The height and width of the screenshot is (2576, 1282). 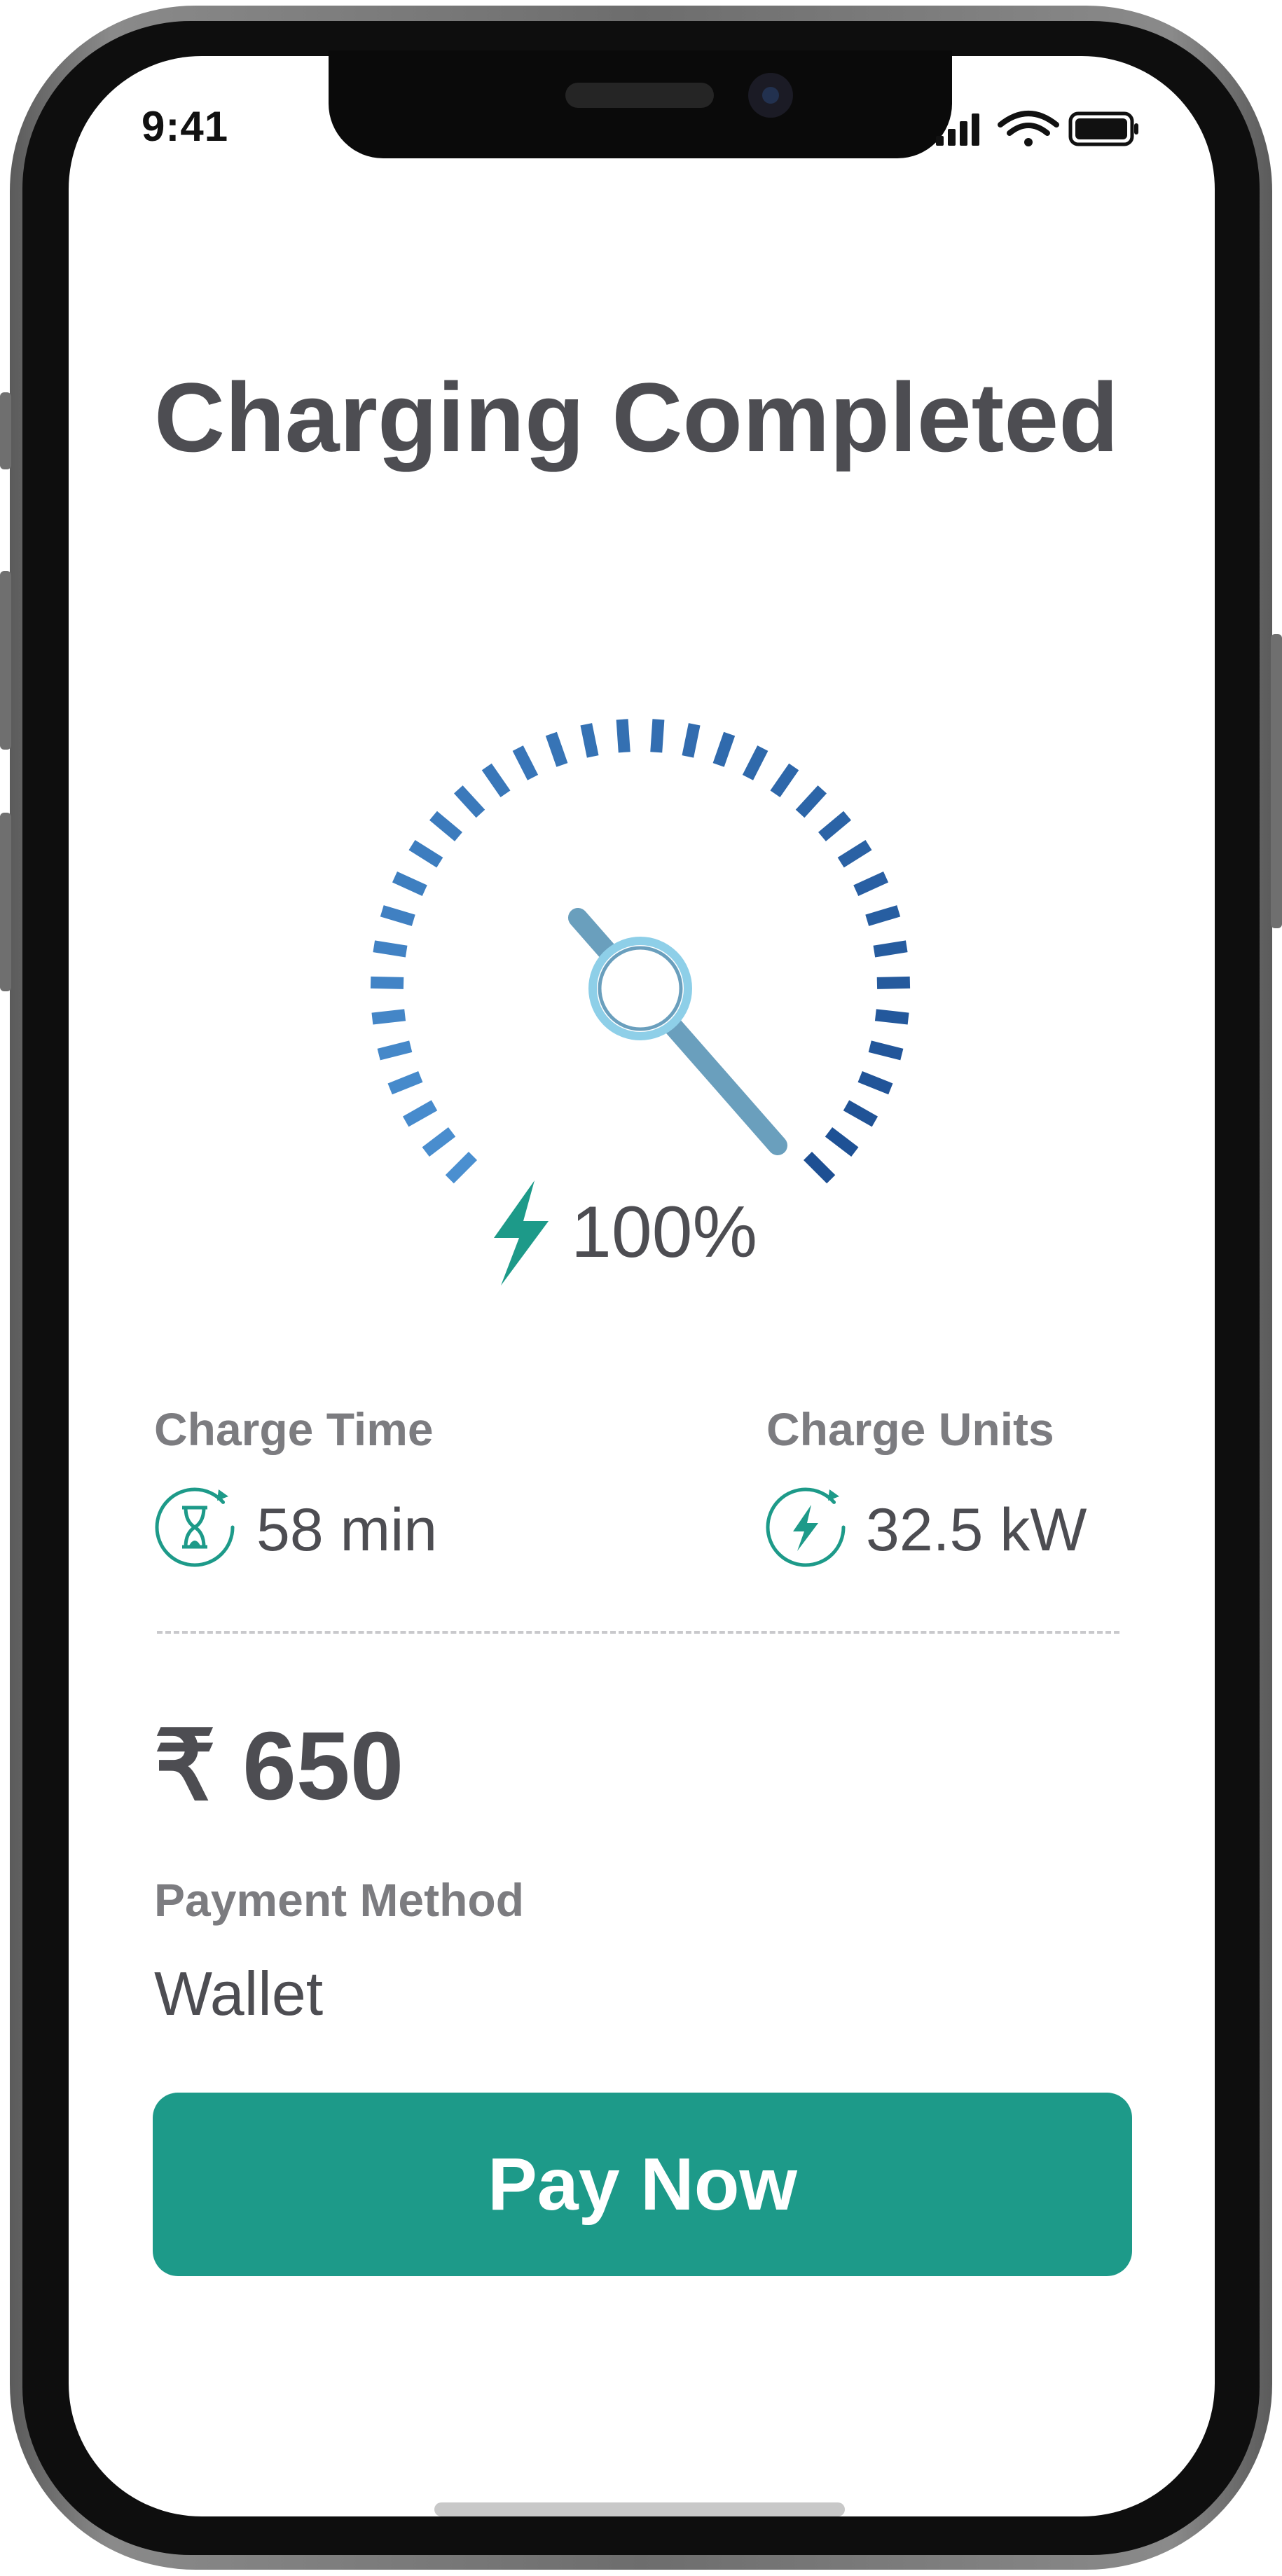 I want to click on status-time: 9:41, so click(x=186, y=126).